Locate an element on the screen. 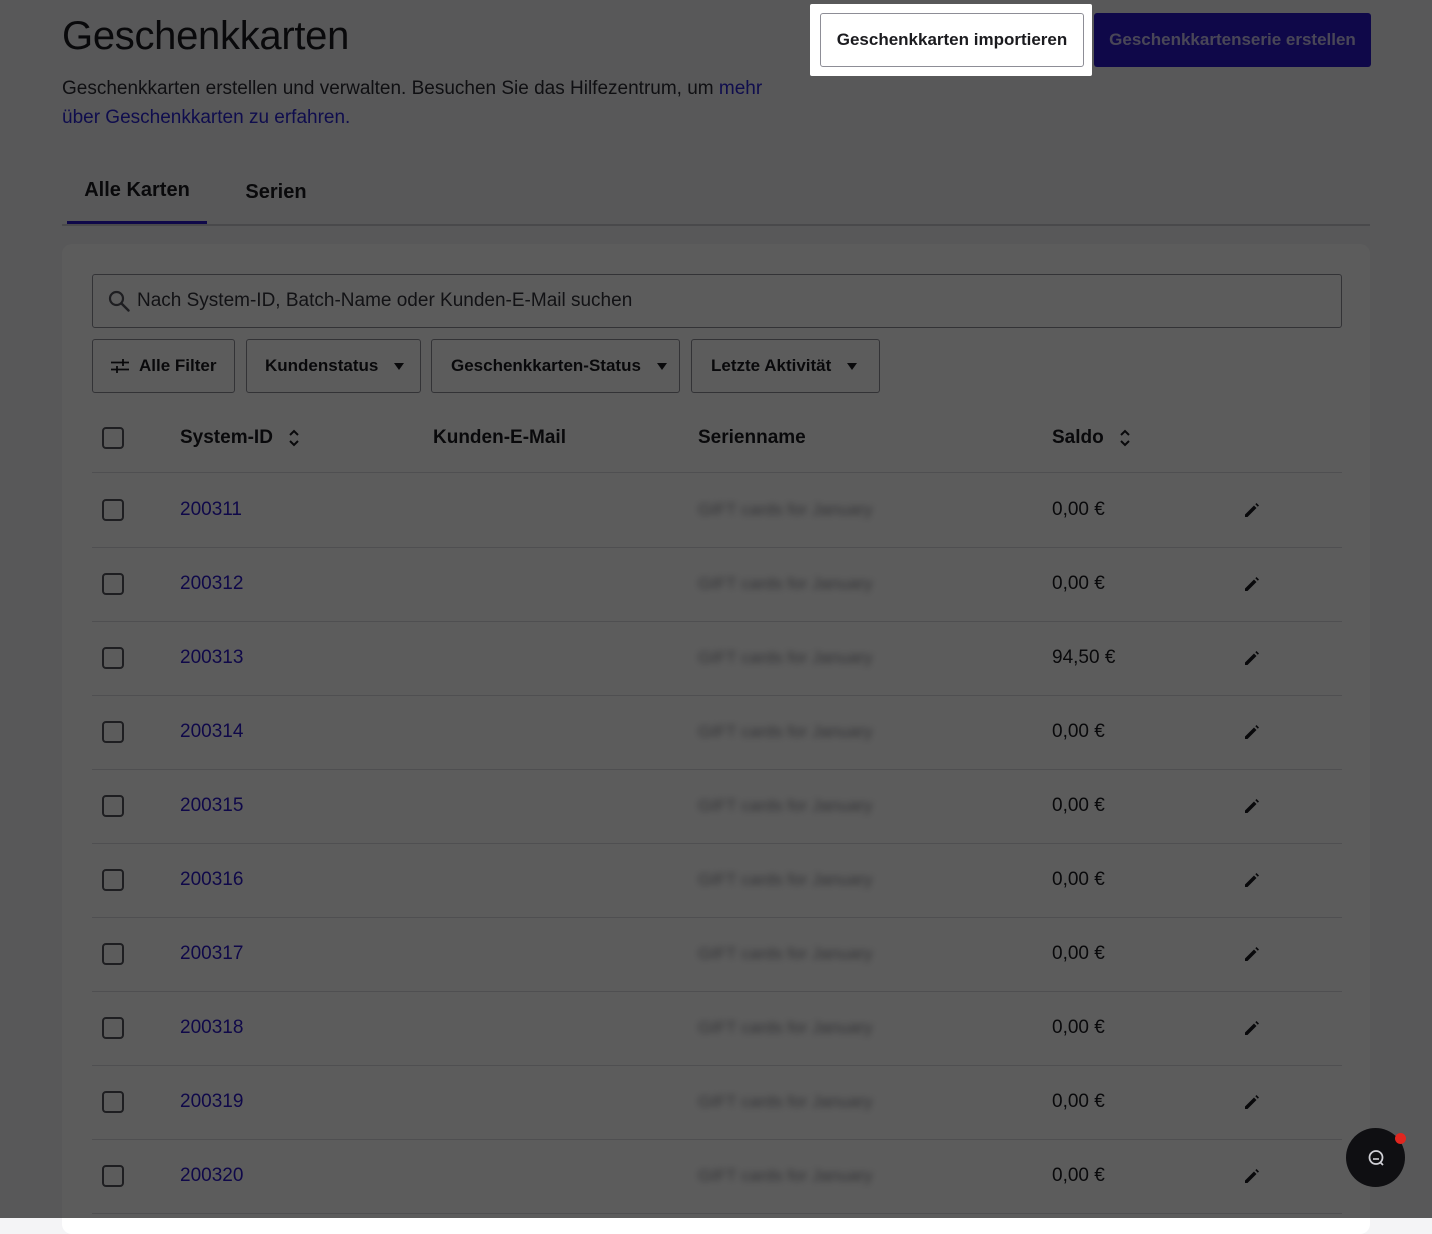 This screenshot has height=1234, width=1432. system-id-link: 200316 is located at coordinates (211, 880).